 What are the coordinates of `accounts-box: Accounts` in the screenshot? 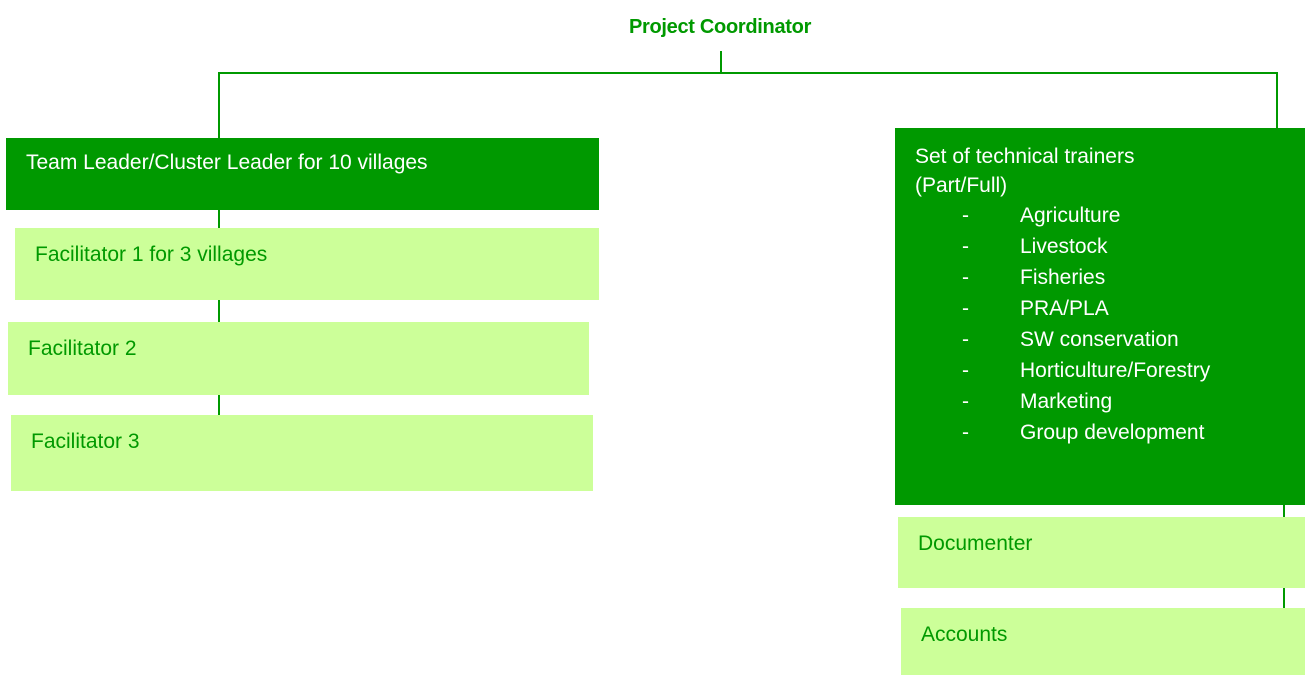 It's located at (1103, 641).